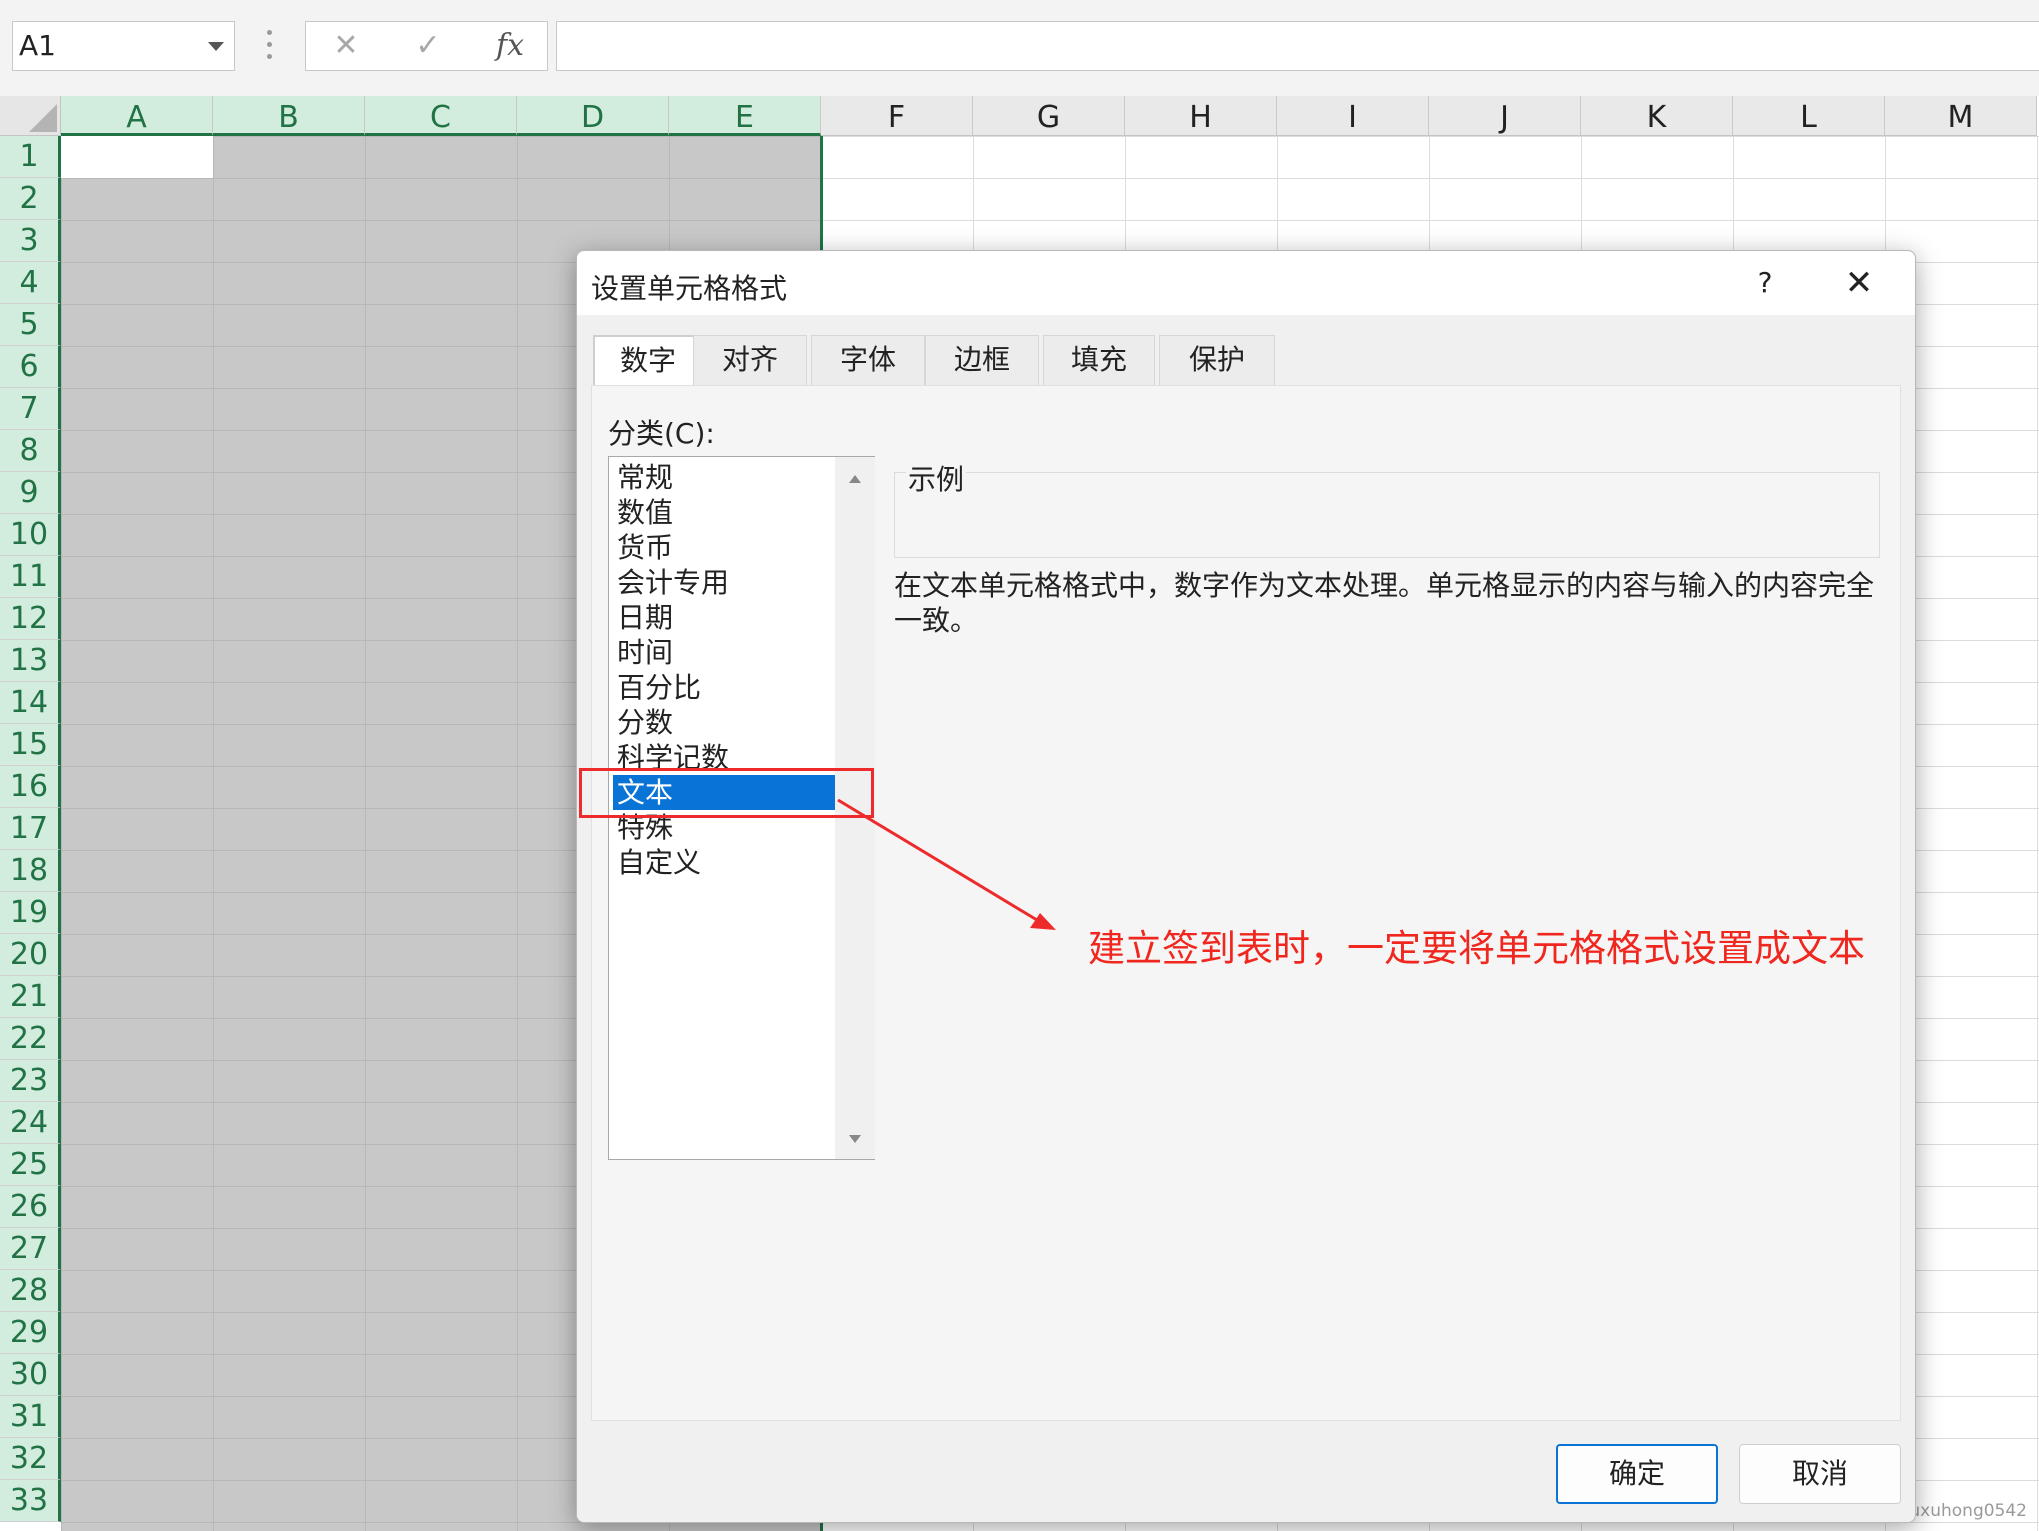  What do you see at coordinates (868, 360) in the screenshot?
I see `tab-2: 字体` at bounding box center [868, 360].